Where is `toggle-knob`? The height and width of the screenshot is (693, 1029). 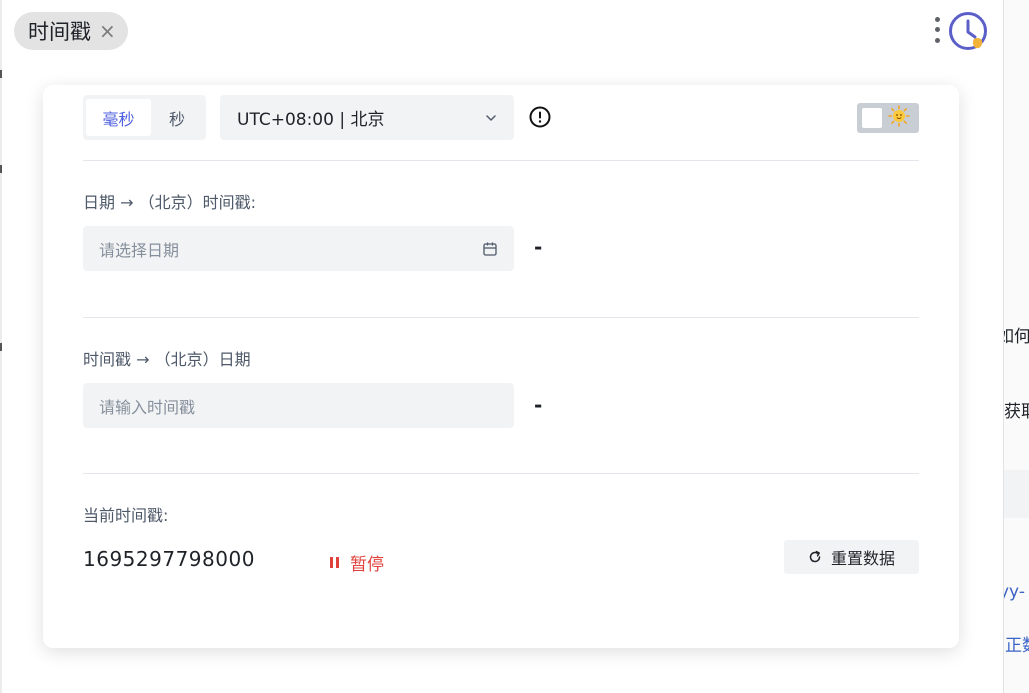 toggle-knob is located at coordinates (872, 118).